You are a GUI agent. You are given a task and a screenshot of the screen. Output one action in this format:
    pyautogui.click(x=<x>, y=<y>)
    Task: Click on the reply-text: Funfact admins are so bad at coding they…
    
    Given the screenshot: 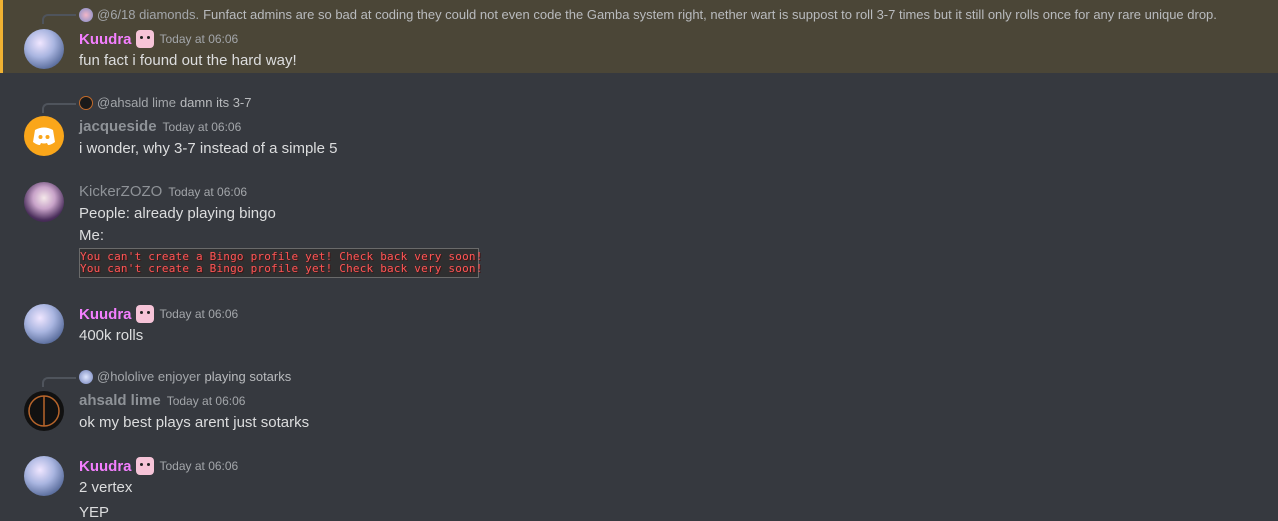 What is the action you would take?
    pyautogui.click(x=710, y=14)
    